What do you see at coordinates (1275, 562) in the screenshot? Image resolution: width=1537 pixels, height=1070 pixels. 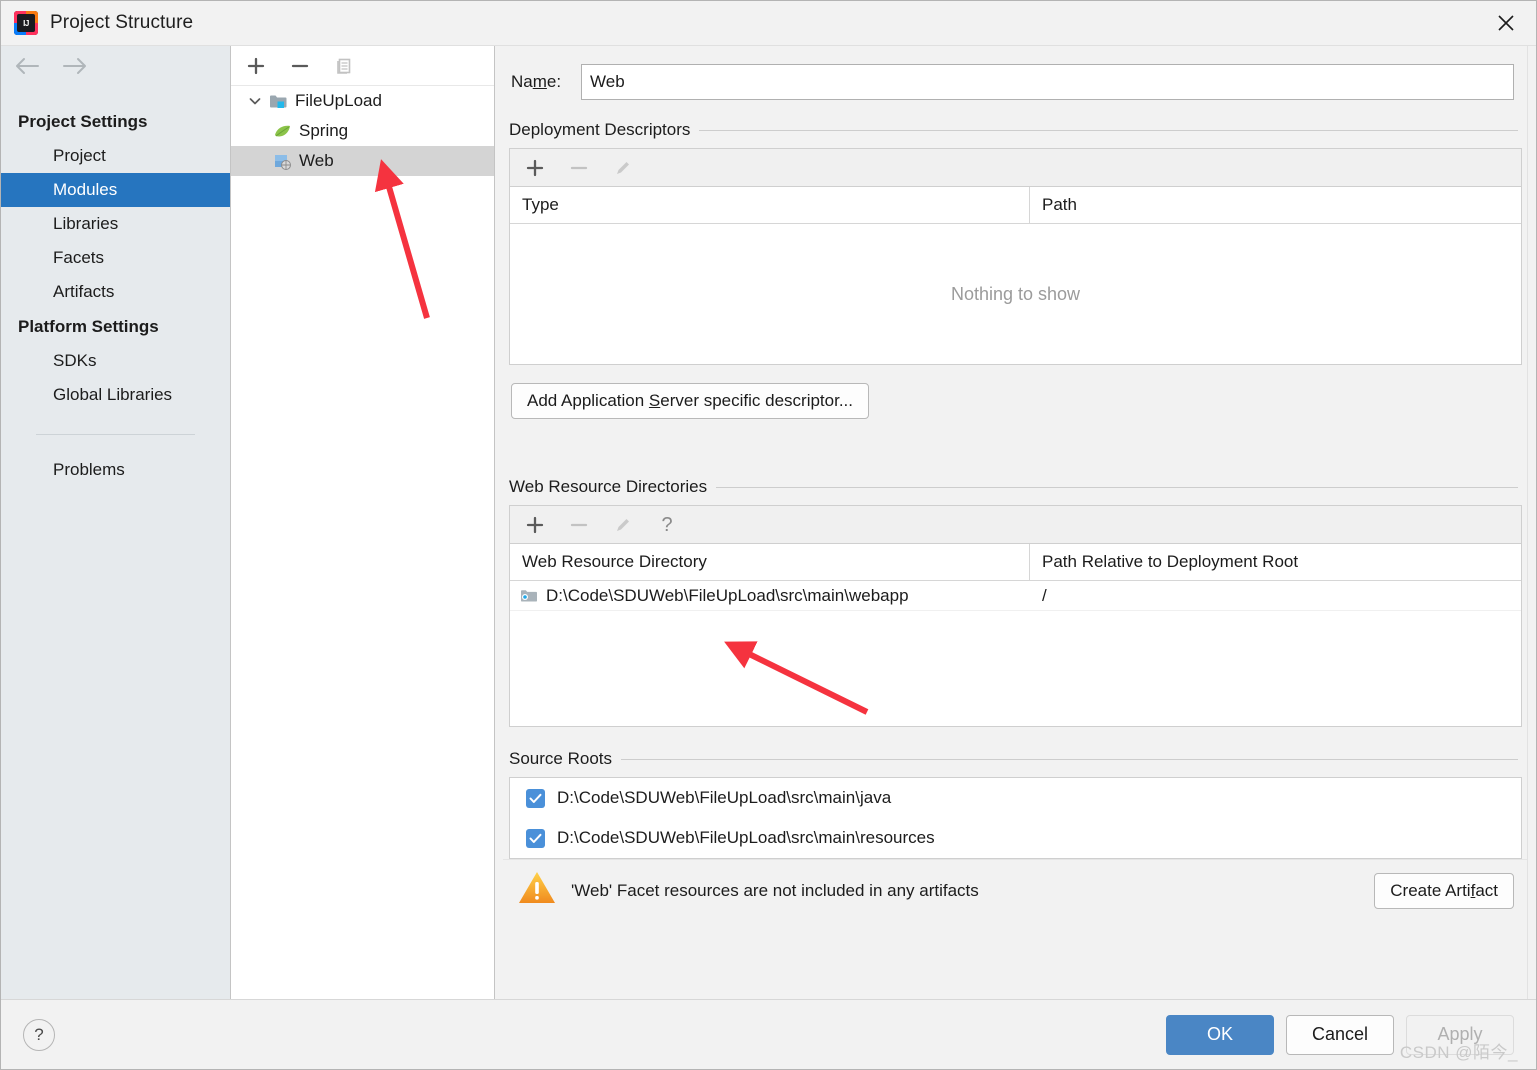 I see `column-header-path-relative: Path Relative to Deployment Root` at bounding box center [1275, 562].